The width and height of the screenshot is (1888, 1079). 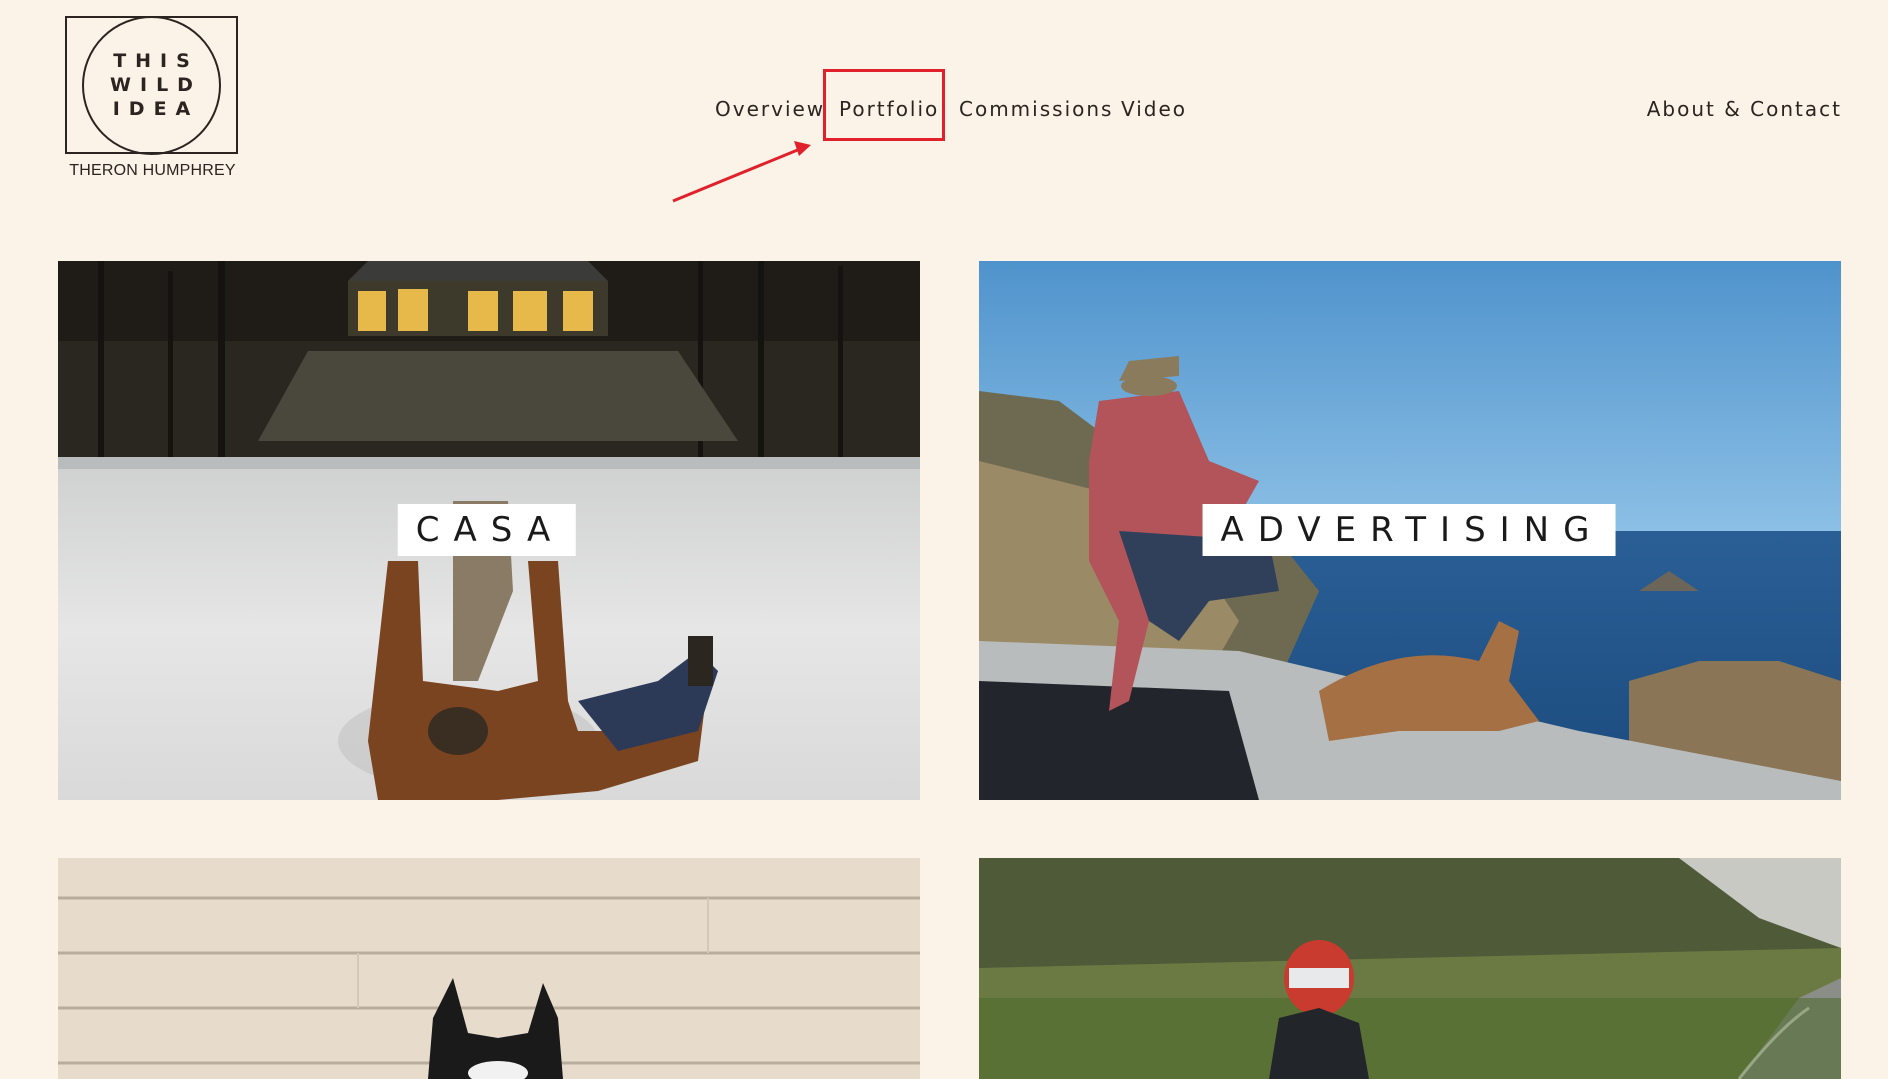 I want to click on tile-3-photo, so click(x=489, y=968).